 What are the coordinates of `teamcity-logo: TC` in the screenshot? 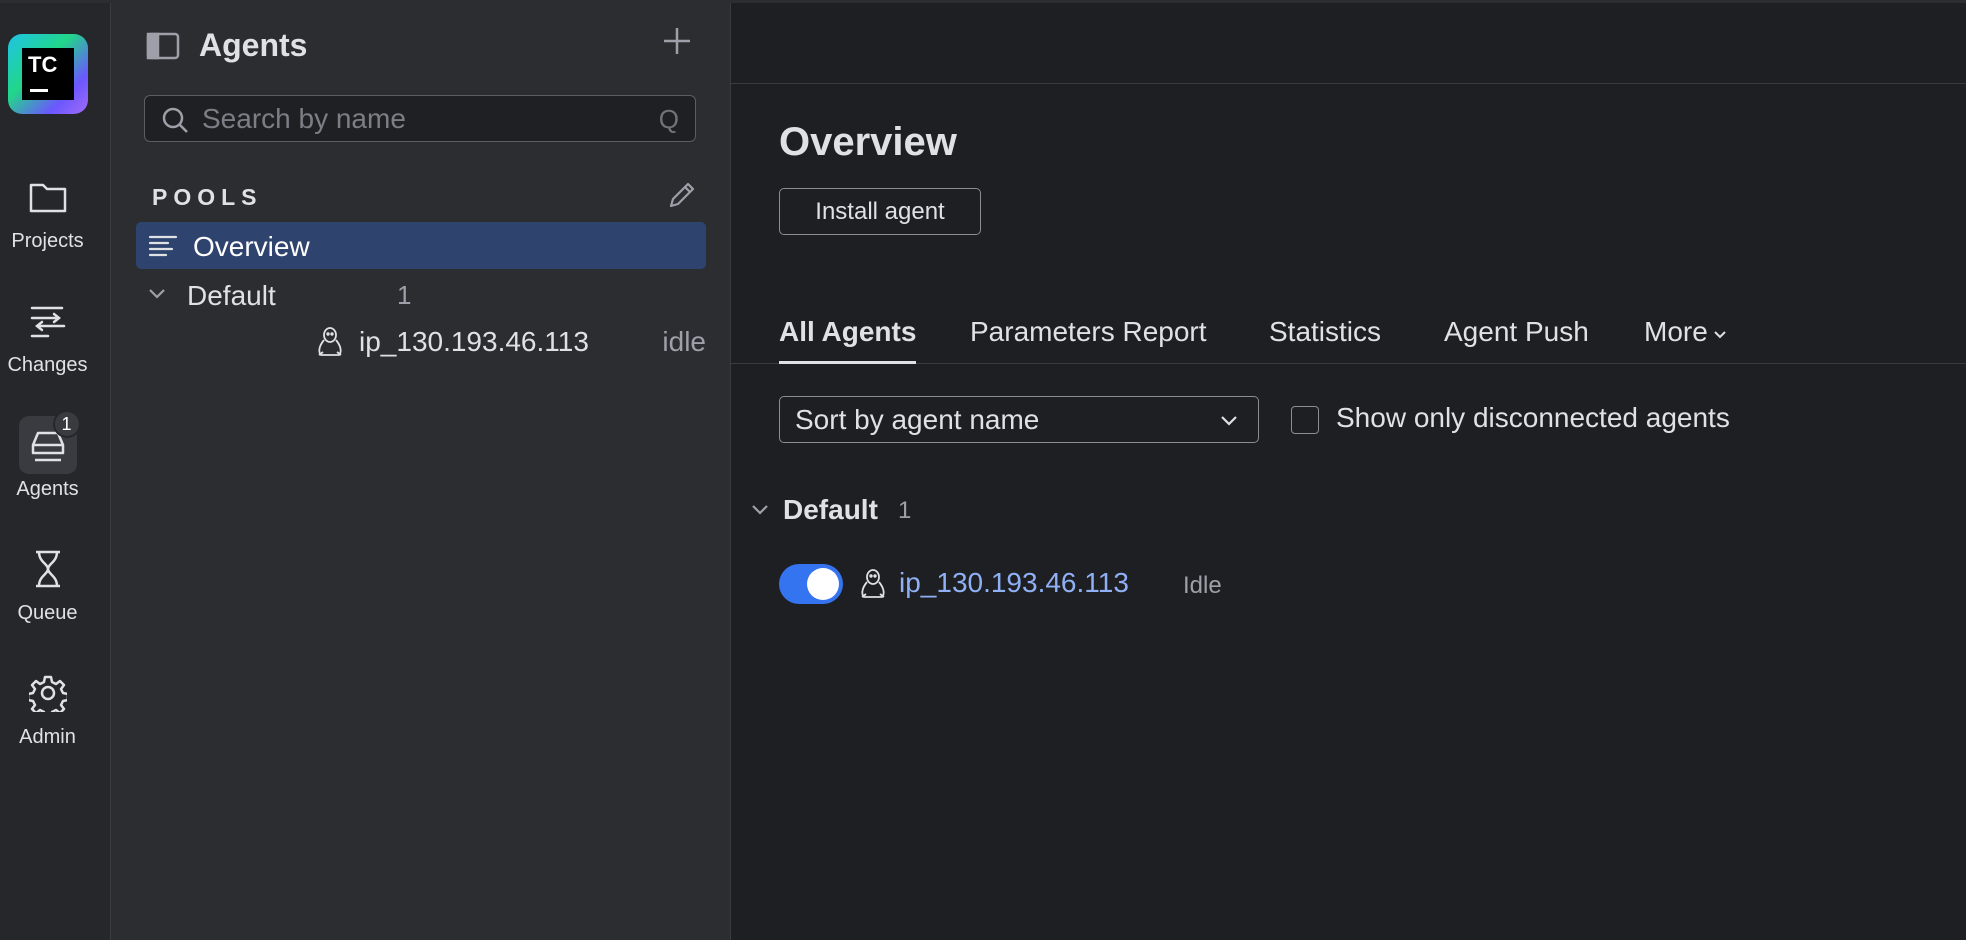 It's located at (48, 74).